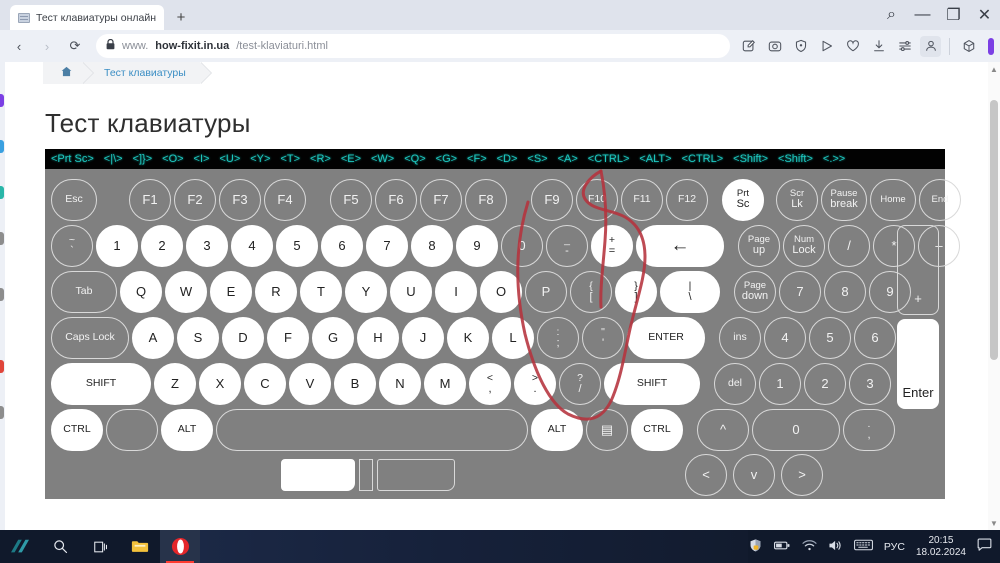  Describe the element at coordinates (19, 46) in the screenshot. I see `back-button: ‹` at that location.